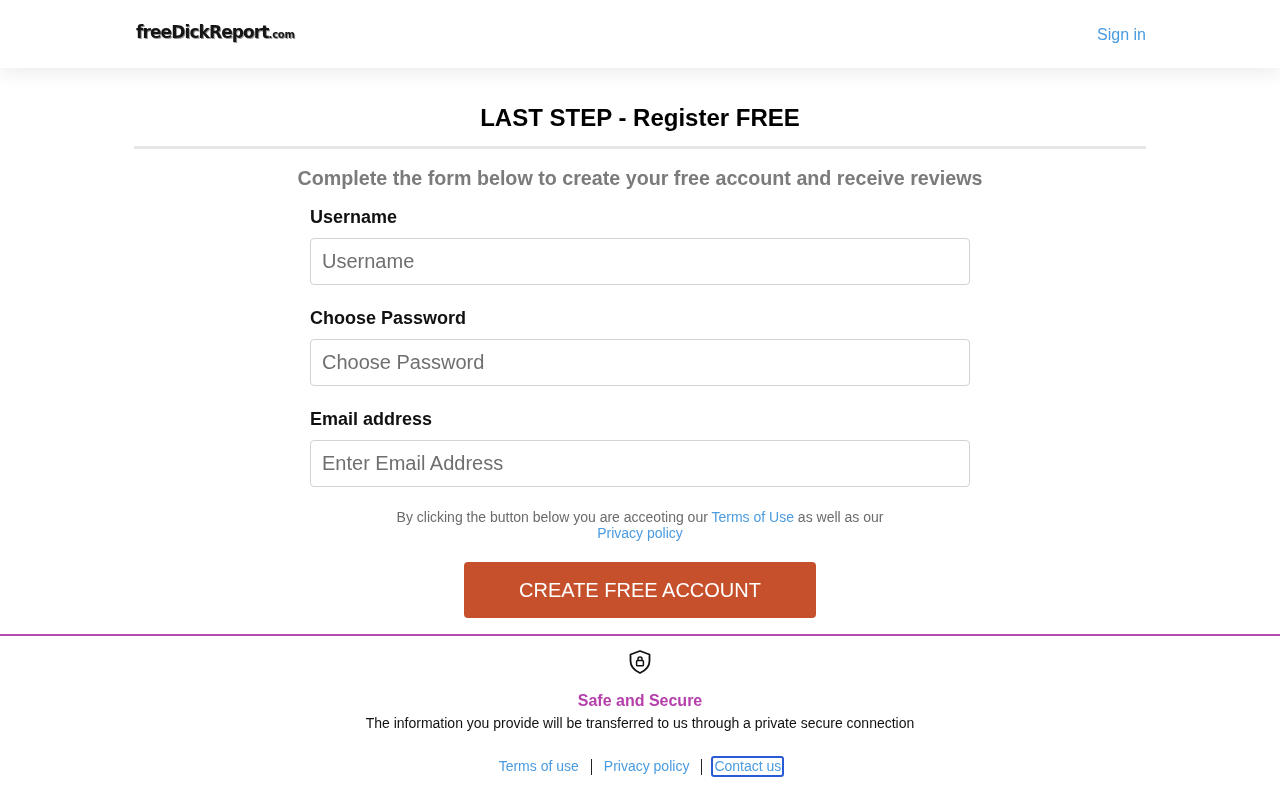  What do you see at coordinates (215, 32) in the screenshot?
I see `site-logo: freeDickReport.com` at bounding box center [215, 32].